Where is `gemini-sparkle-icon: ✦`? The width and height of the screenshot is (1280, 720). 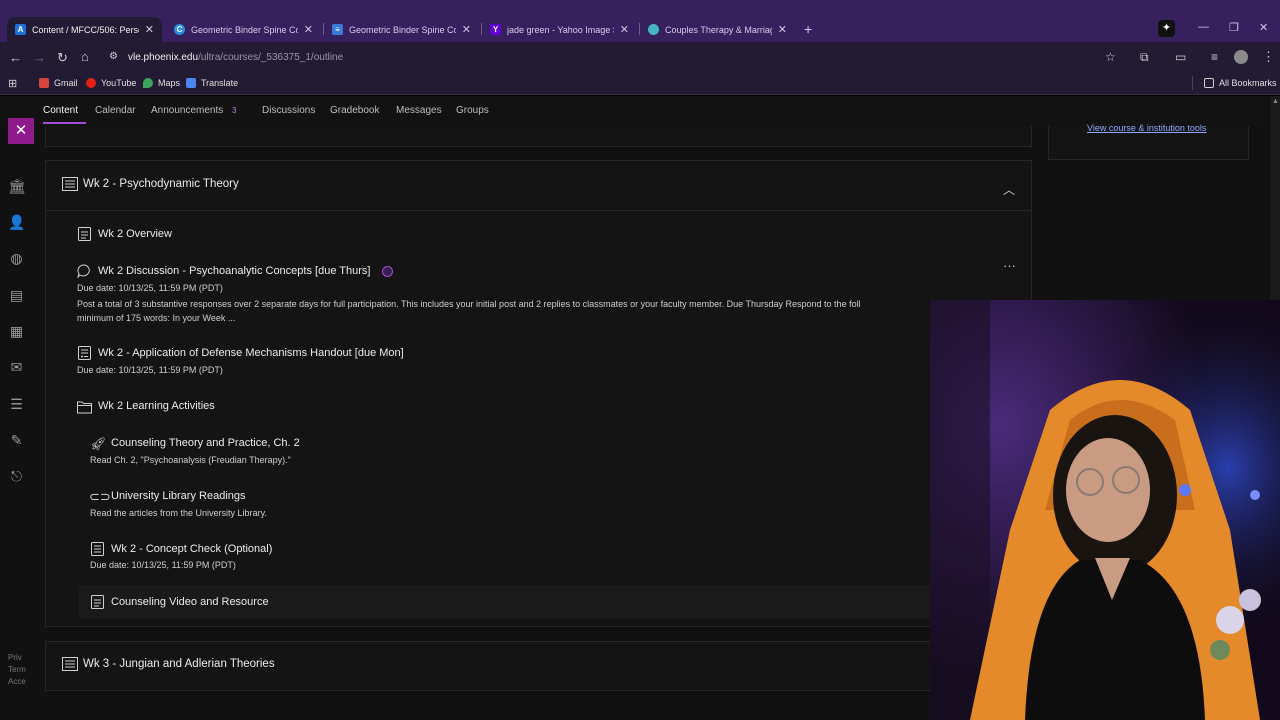 gemini-sparkle-icon: ✦ is located at coordinates (1166, 28).